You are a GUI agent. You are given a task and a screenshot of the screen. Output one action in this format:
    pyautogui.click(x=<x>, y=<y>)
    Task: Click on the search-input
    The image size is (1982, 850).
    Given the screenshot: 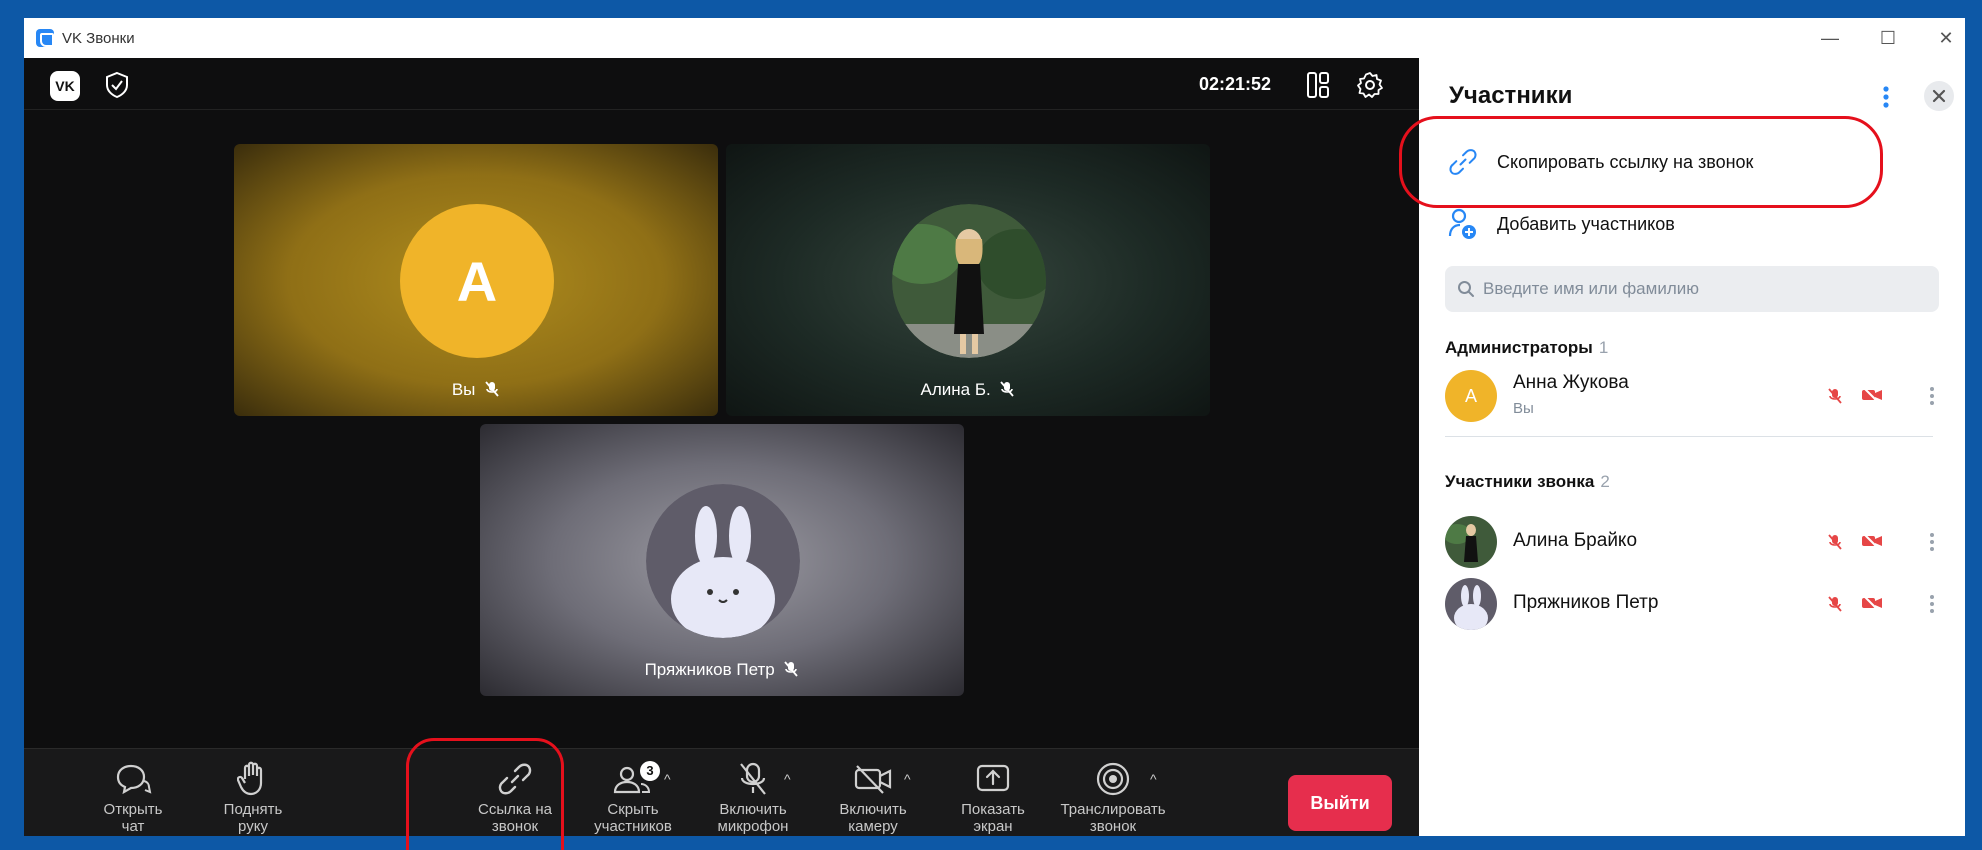 What is the action you would take?
    pyautogui.click(x=1703, y=289)
    